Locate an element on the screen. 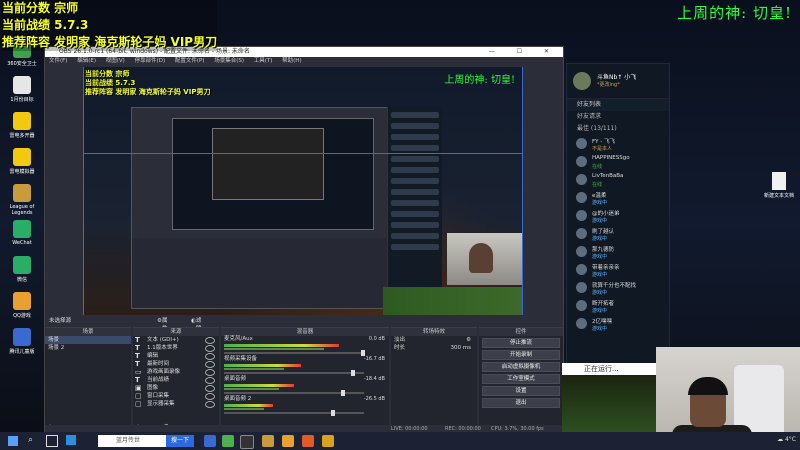 The height and width of the screenshot is (450, 800). source-item: ▭ 游戏画面录像 is located at coordinates (176, 372).